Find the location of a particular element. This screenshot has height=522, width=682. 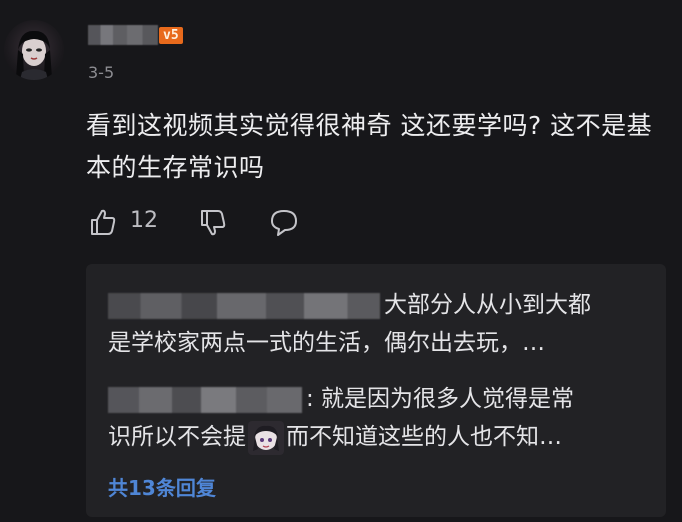

view-more-replies-link: 共13条回复 is located at coordinates (162, 486).